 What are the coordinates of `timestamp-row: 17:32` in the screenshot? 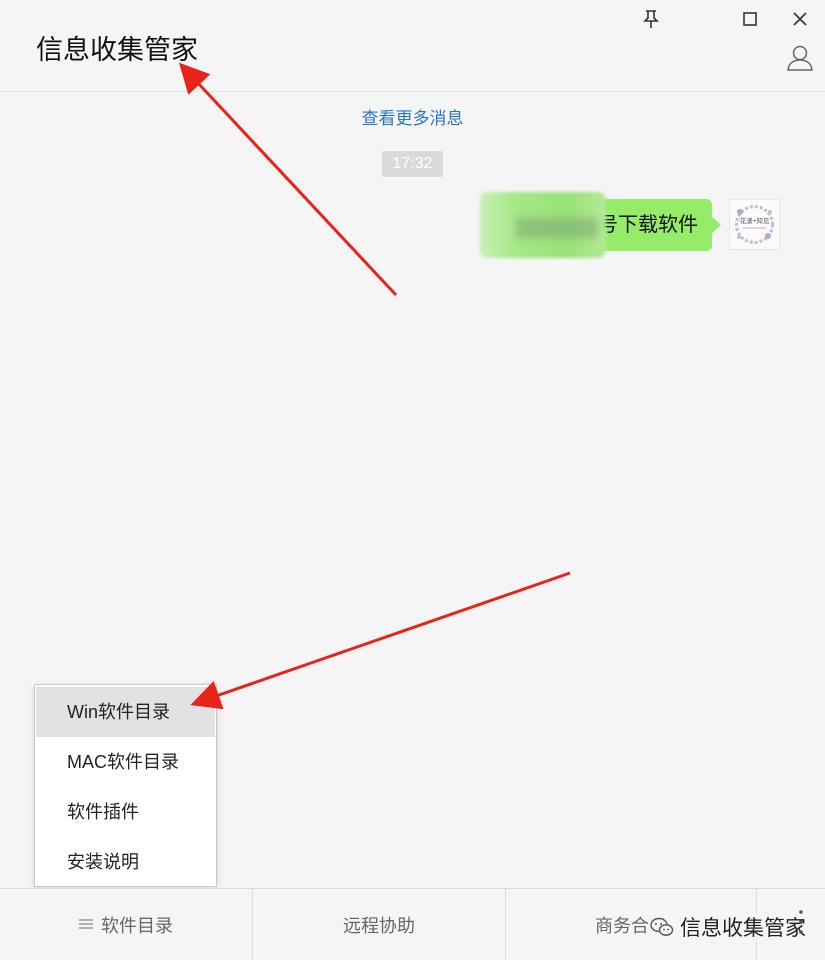 It's located at (412, 164).